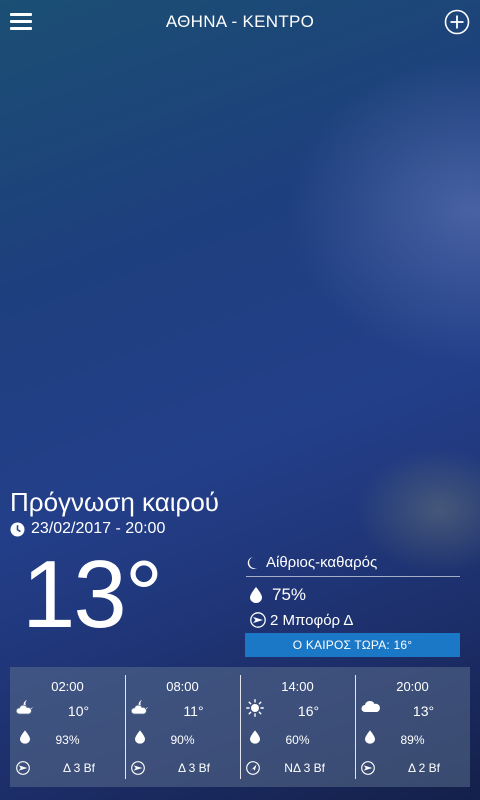 The width and height of the screenshot is (480, 800). What do you see at coordinates (98, 528) in the screenshot?
I see `datetime-text: 23/02/2017 - 20:00` at bounding box center [98, 528].